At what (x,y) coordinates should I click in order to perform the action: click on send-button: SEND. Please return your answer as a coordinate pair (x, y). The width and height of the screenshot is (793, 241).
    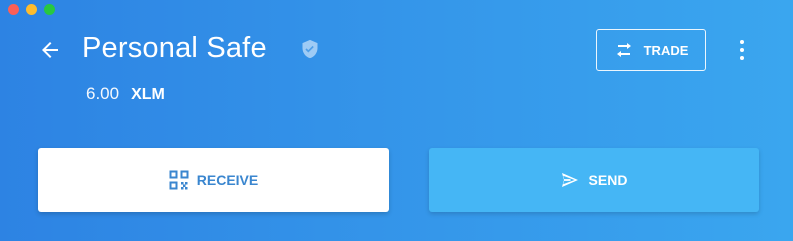
    Looking at the image, I should click on (594, 180).